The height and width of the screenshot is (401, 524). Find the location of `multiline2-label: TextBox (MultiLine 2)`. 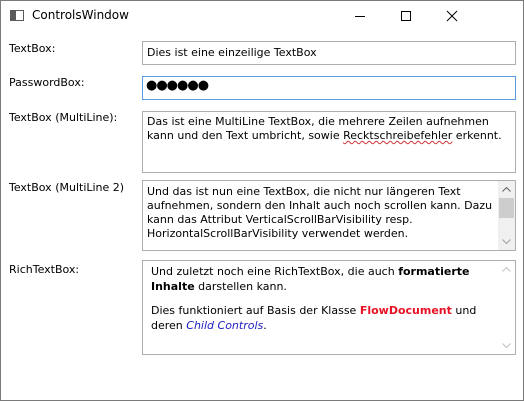

multiline2-label: TextBox (MultiLine 2) is located at coordinates (67, 187).